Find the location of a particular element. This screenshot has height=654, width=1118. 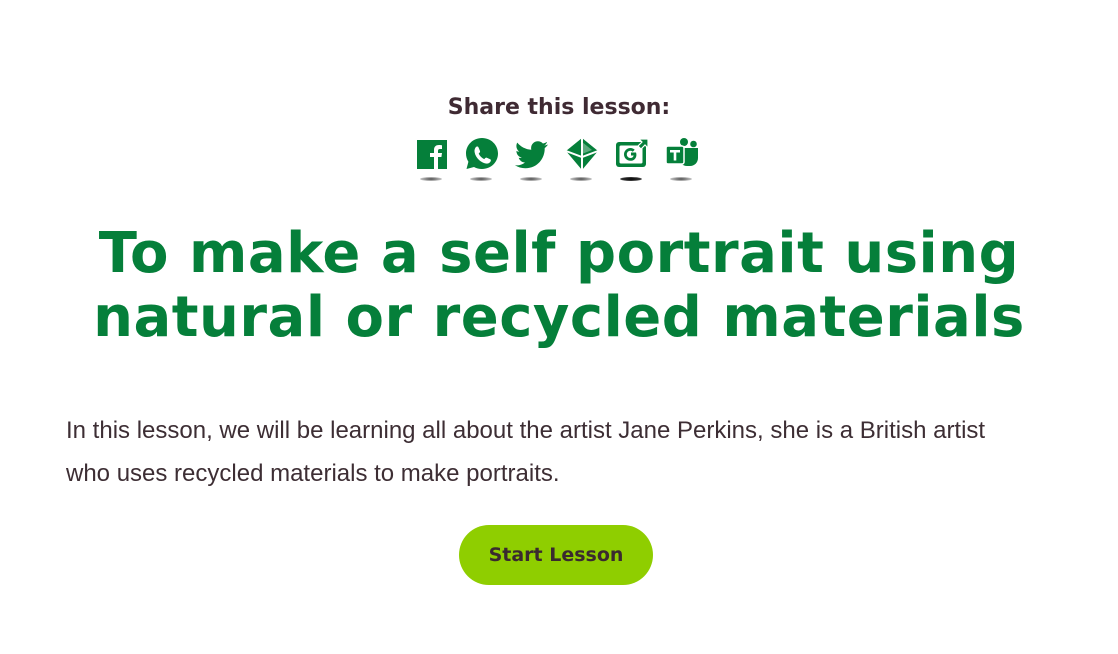

facebook-icon is located at coordinates (432, 154).